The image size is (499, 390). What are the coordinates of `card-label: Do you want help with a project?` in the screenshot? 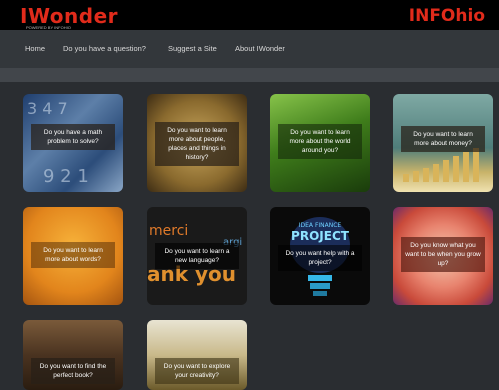 It's located at (320, 258).